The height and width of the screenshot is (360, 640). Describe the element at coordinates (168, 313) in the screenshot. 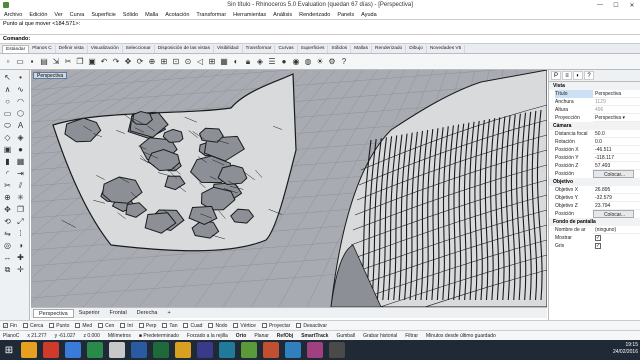

I see `add-viewport-tab-button: +` at that location.